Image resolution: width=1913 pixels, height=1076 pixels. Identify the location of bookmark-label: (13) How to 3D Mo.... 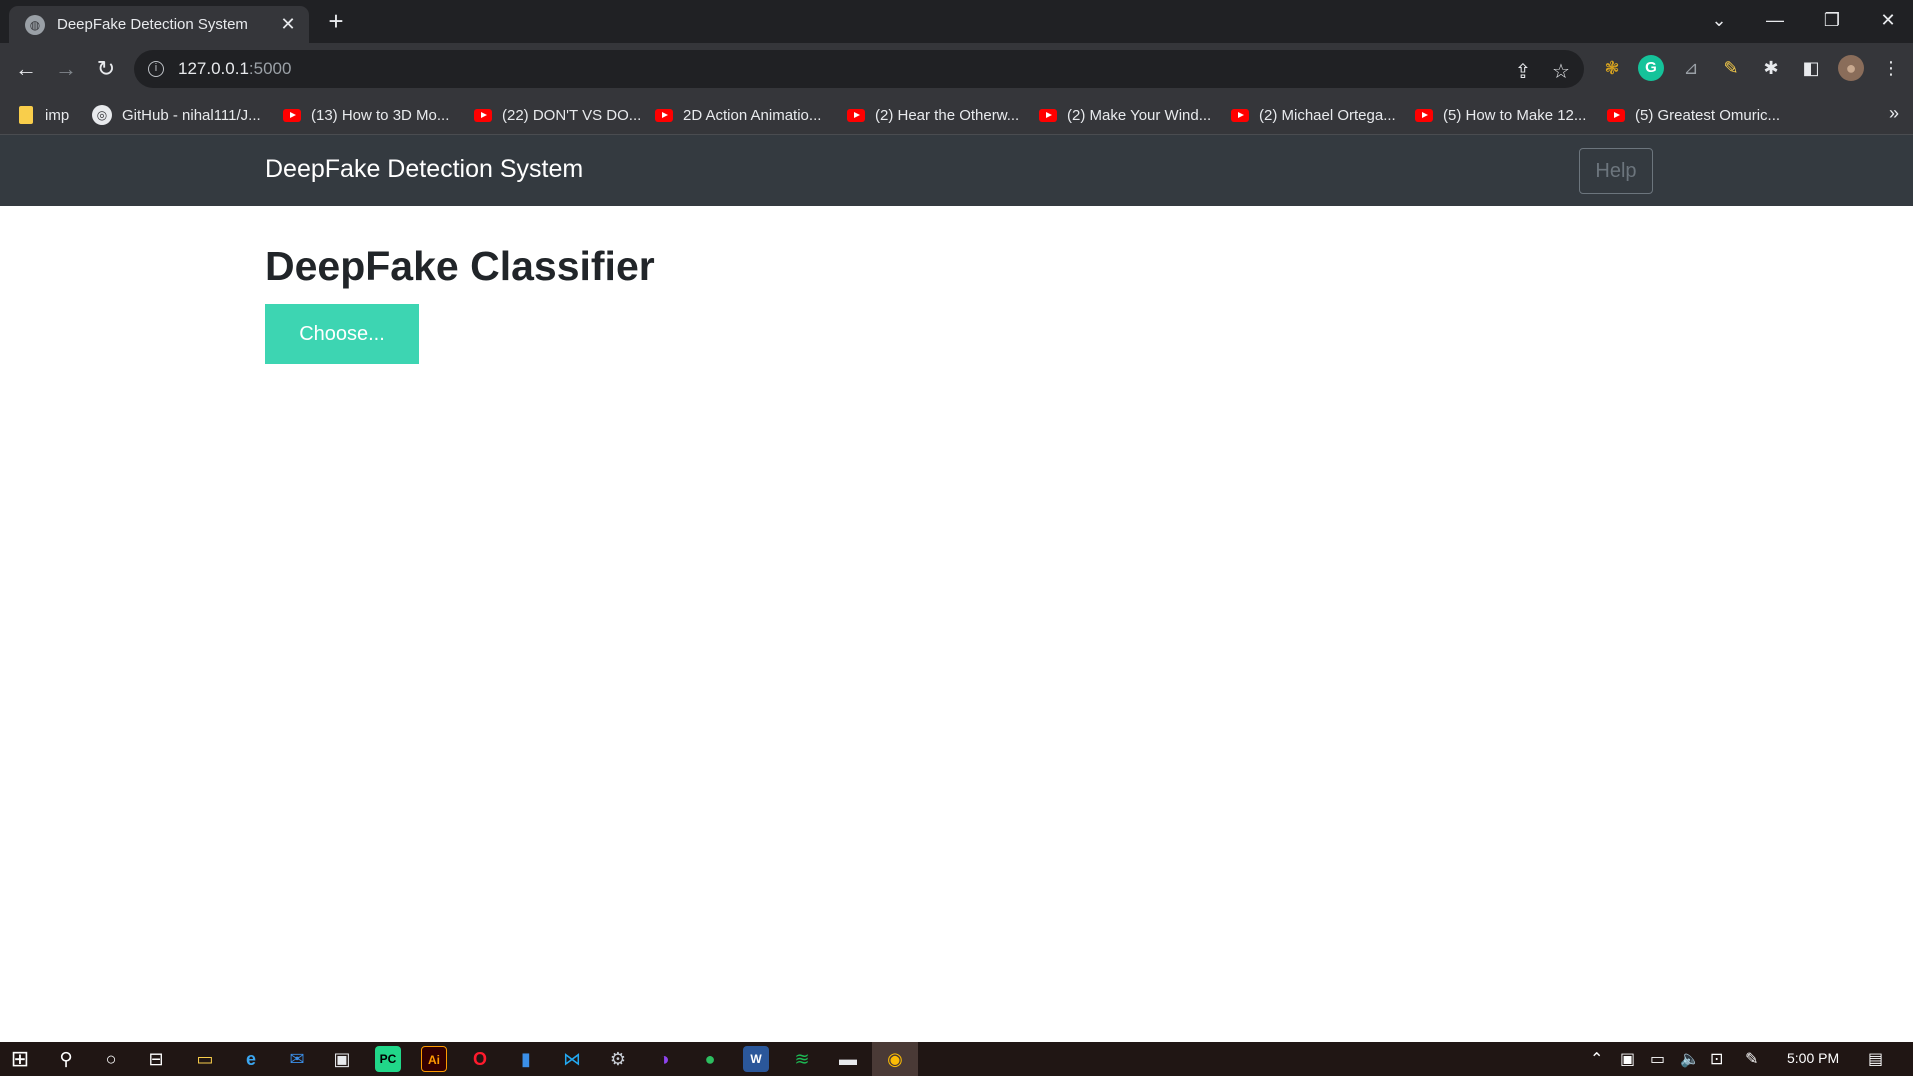
(380, 115).